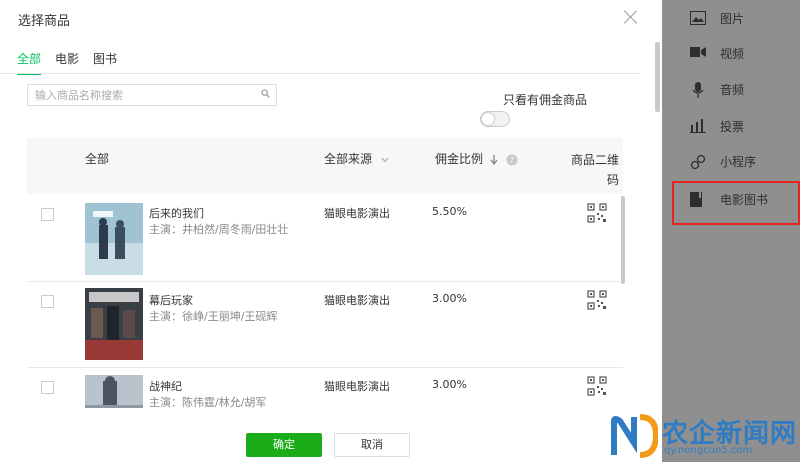  I want to click on source-filter-dropdown: 全部来源, so click(356, 158).